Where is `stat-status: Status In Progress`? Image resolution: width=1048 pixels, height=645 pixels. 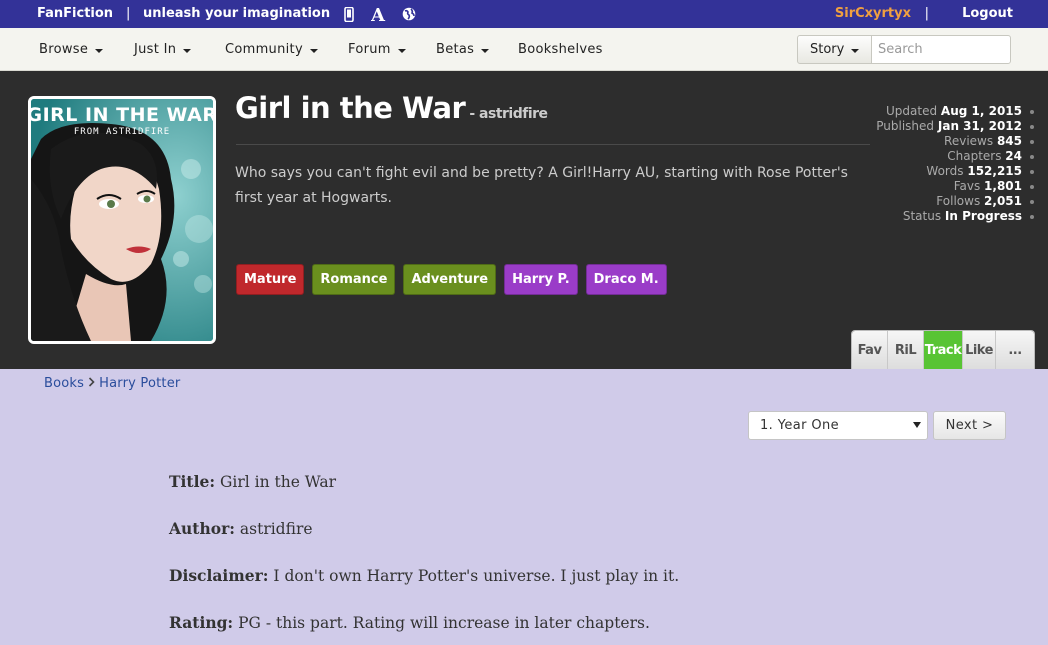 stat-status: Status In Progress is located at coordinates (955, 216).